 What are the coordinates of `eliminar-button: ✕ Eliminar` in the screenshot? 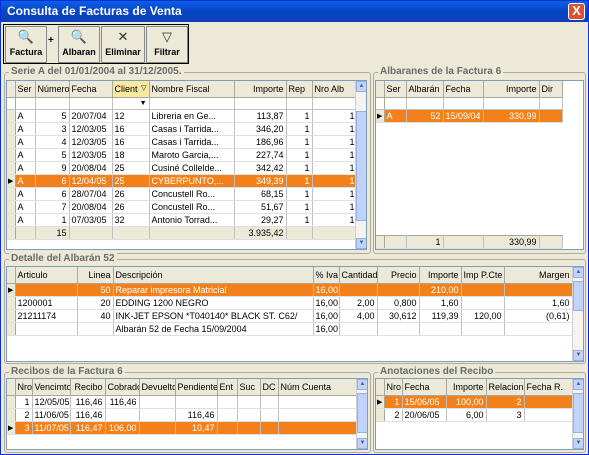 It's located at (123, 44).